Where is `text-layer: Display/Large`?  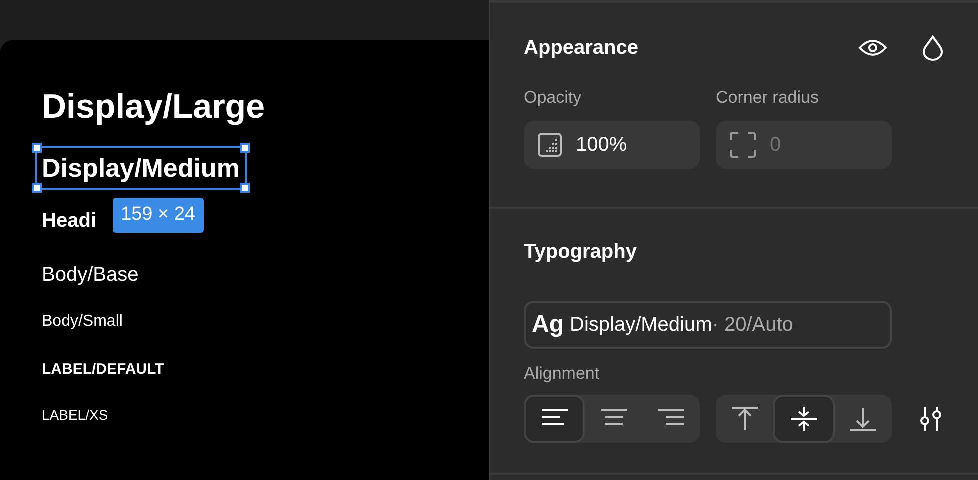 text-layer: Display/Large is located at coordinates (153, 107).